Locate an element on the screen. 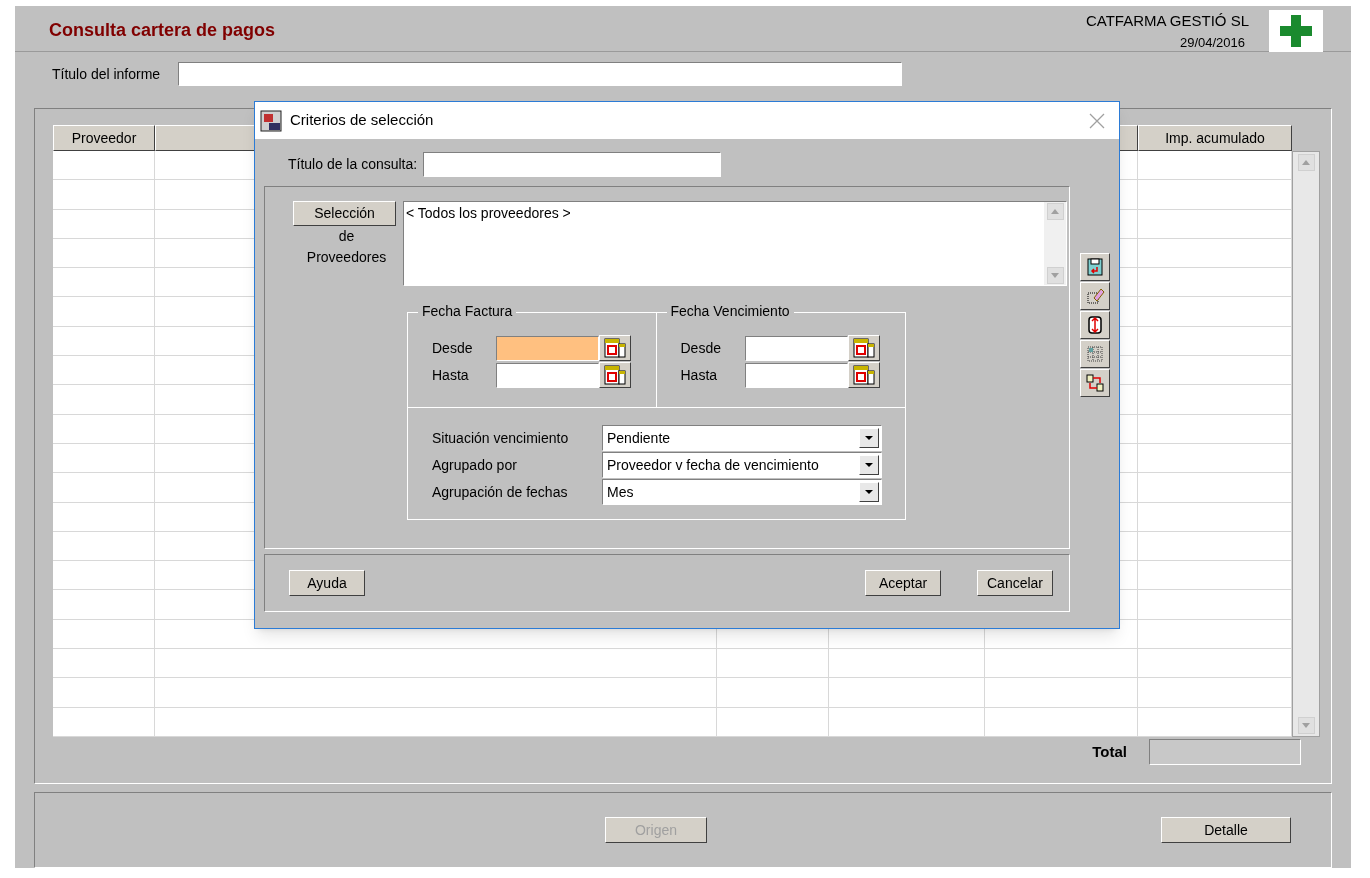 Image resolution: width=1370 pixels, height=878 pixels. field-label: Agrupado por is located at coordinates (475, 465).